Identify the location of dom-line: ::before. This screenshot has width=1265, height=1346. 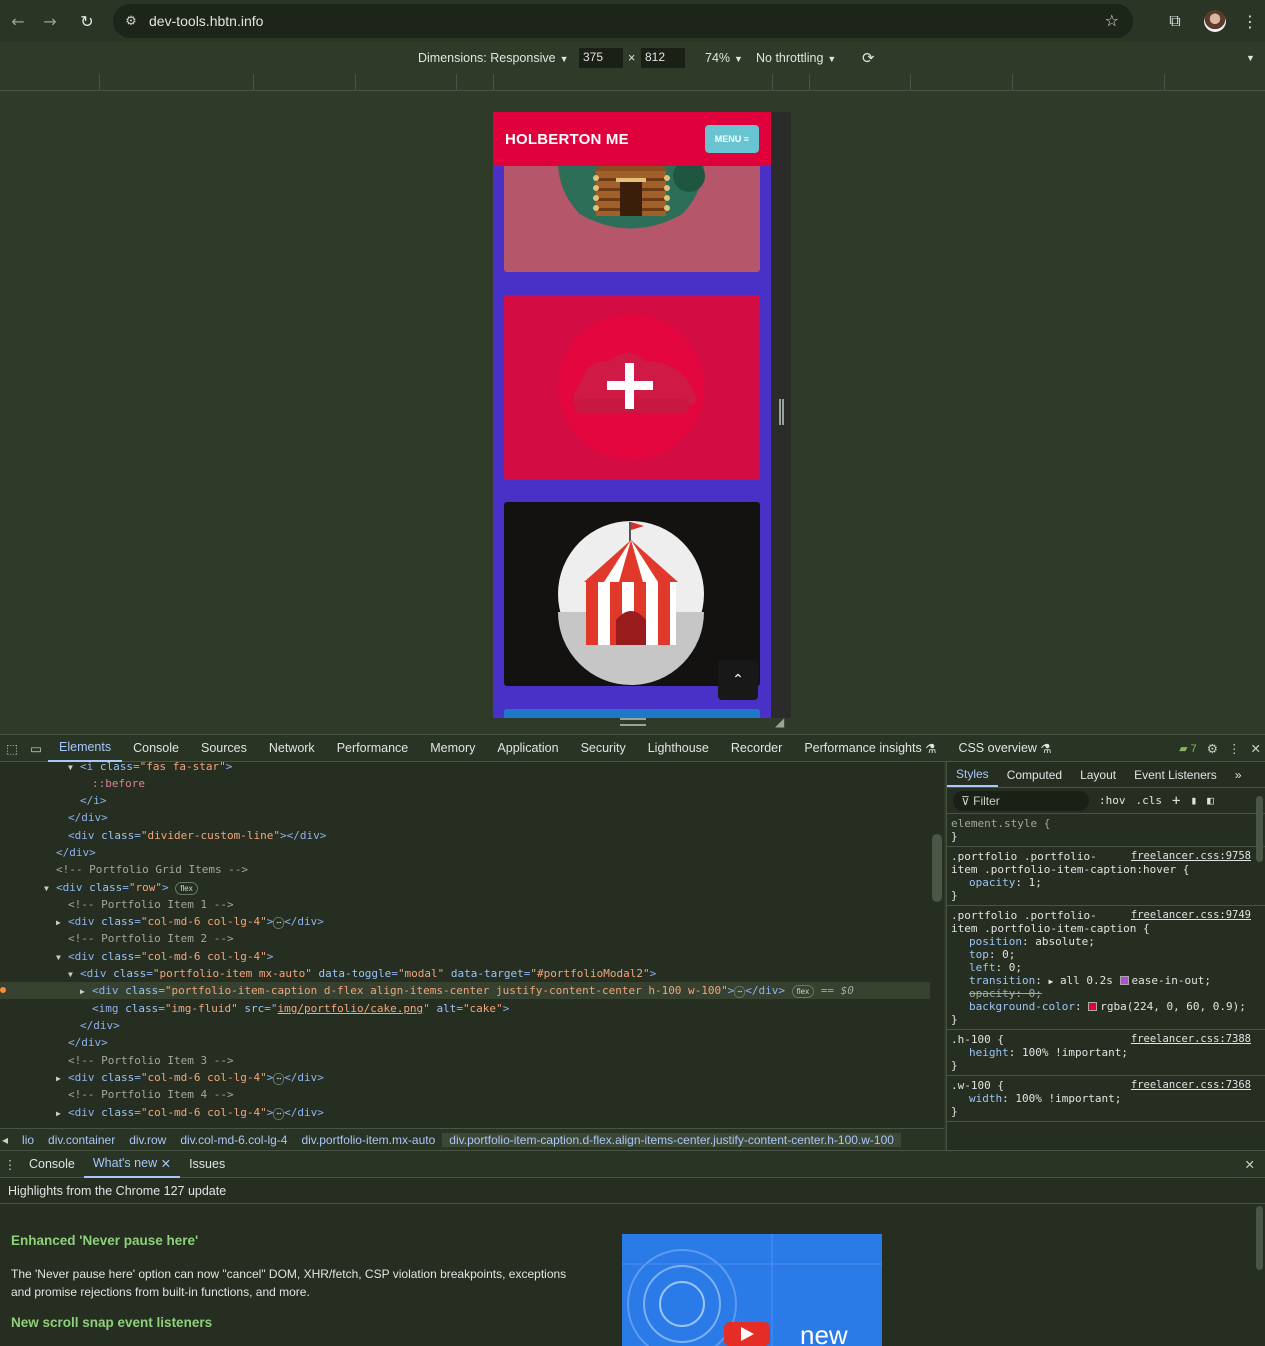
(465, 783).